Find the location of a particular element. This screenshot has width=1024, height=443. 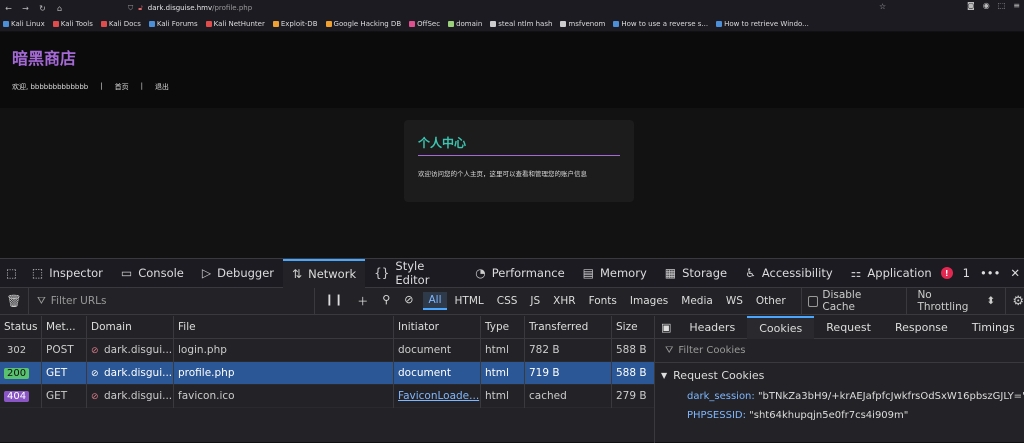

bookmark-item: Google Hacking DB is located at coordinates (363, 24).